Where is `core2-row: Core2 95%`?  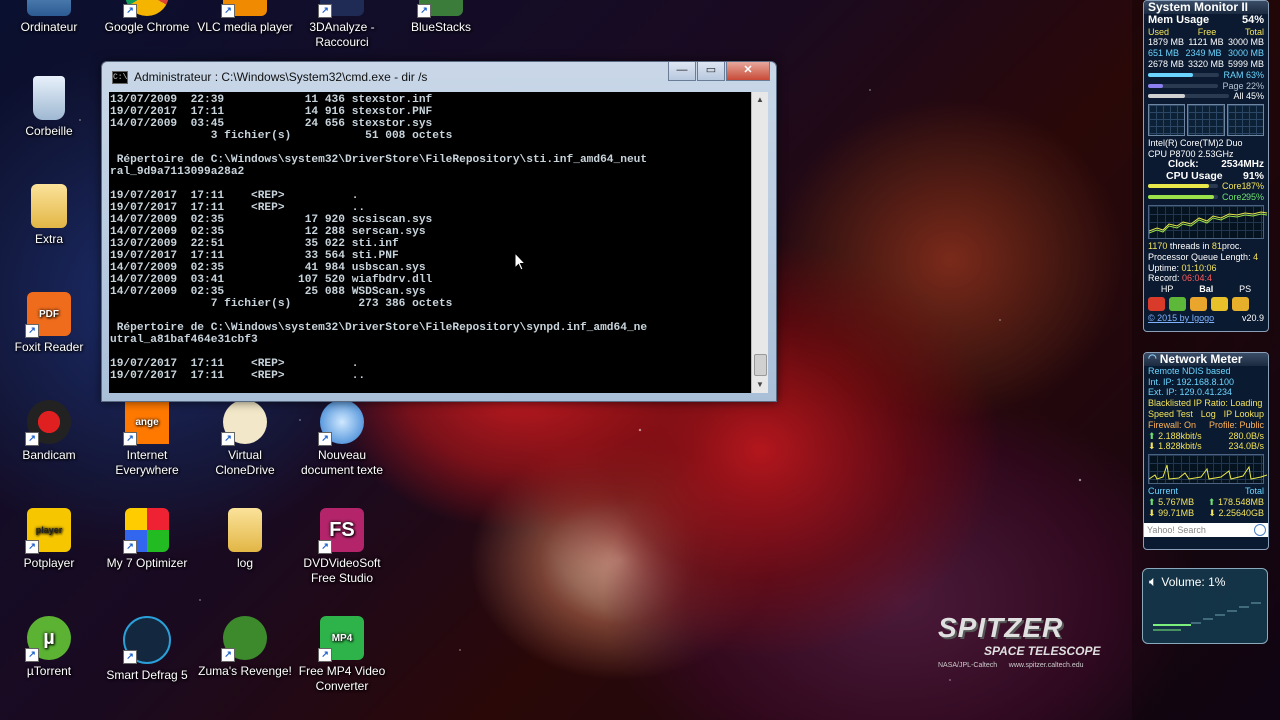
core2-row: Core2 95% is located at coordinates (1206, 197).